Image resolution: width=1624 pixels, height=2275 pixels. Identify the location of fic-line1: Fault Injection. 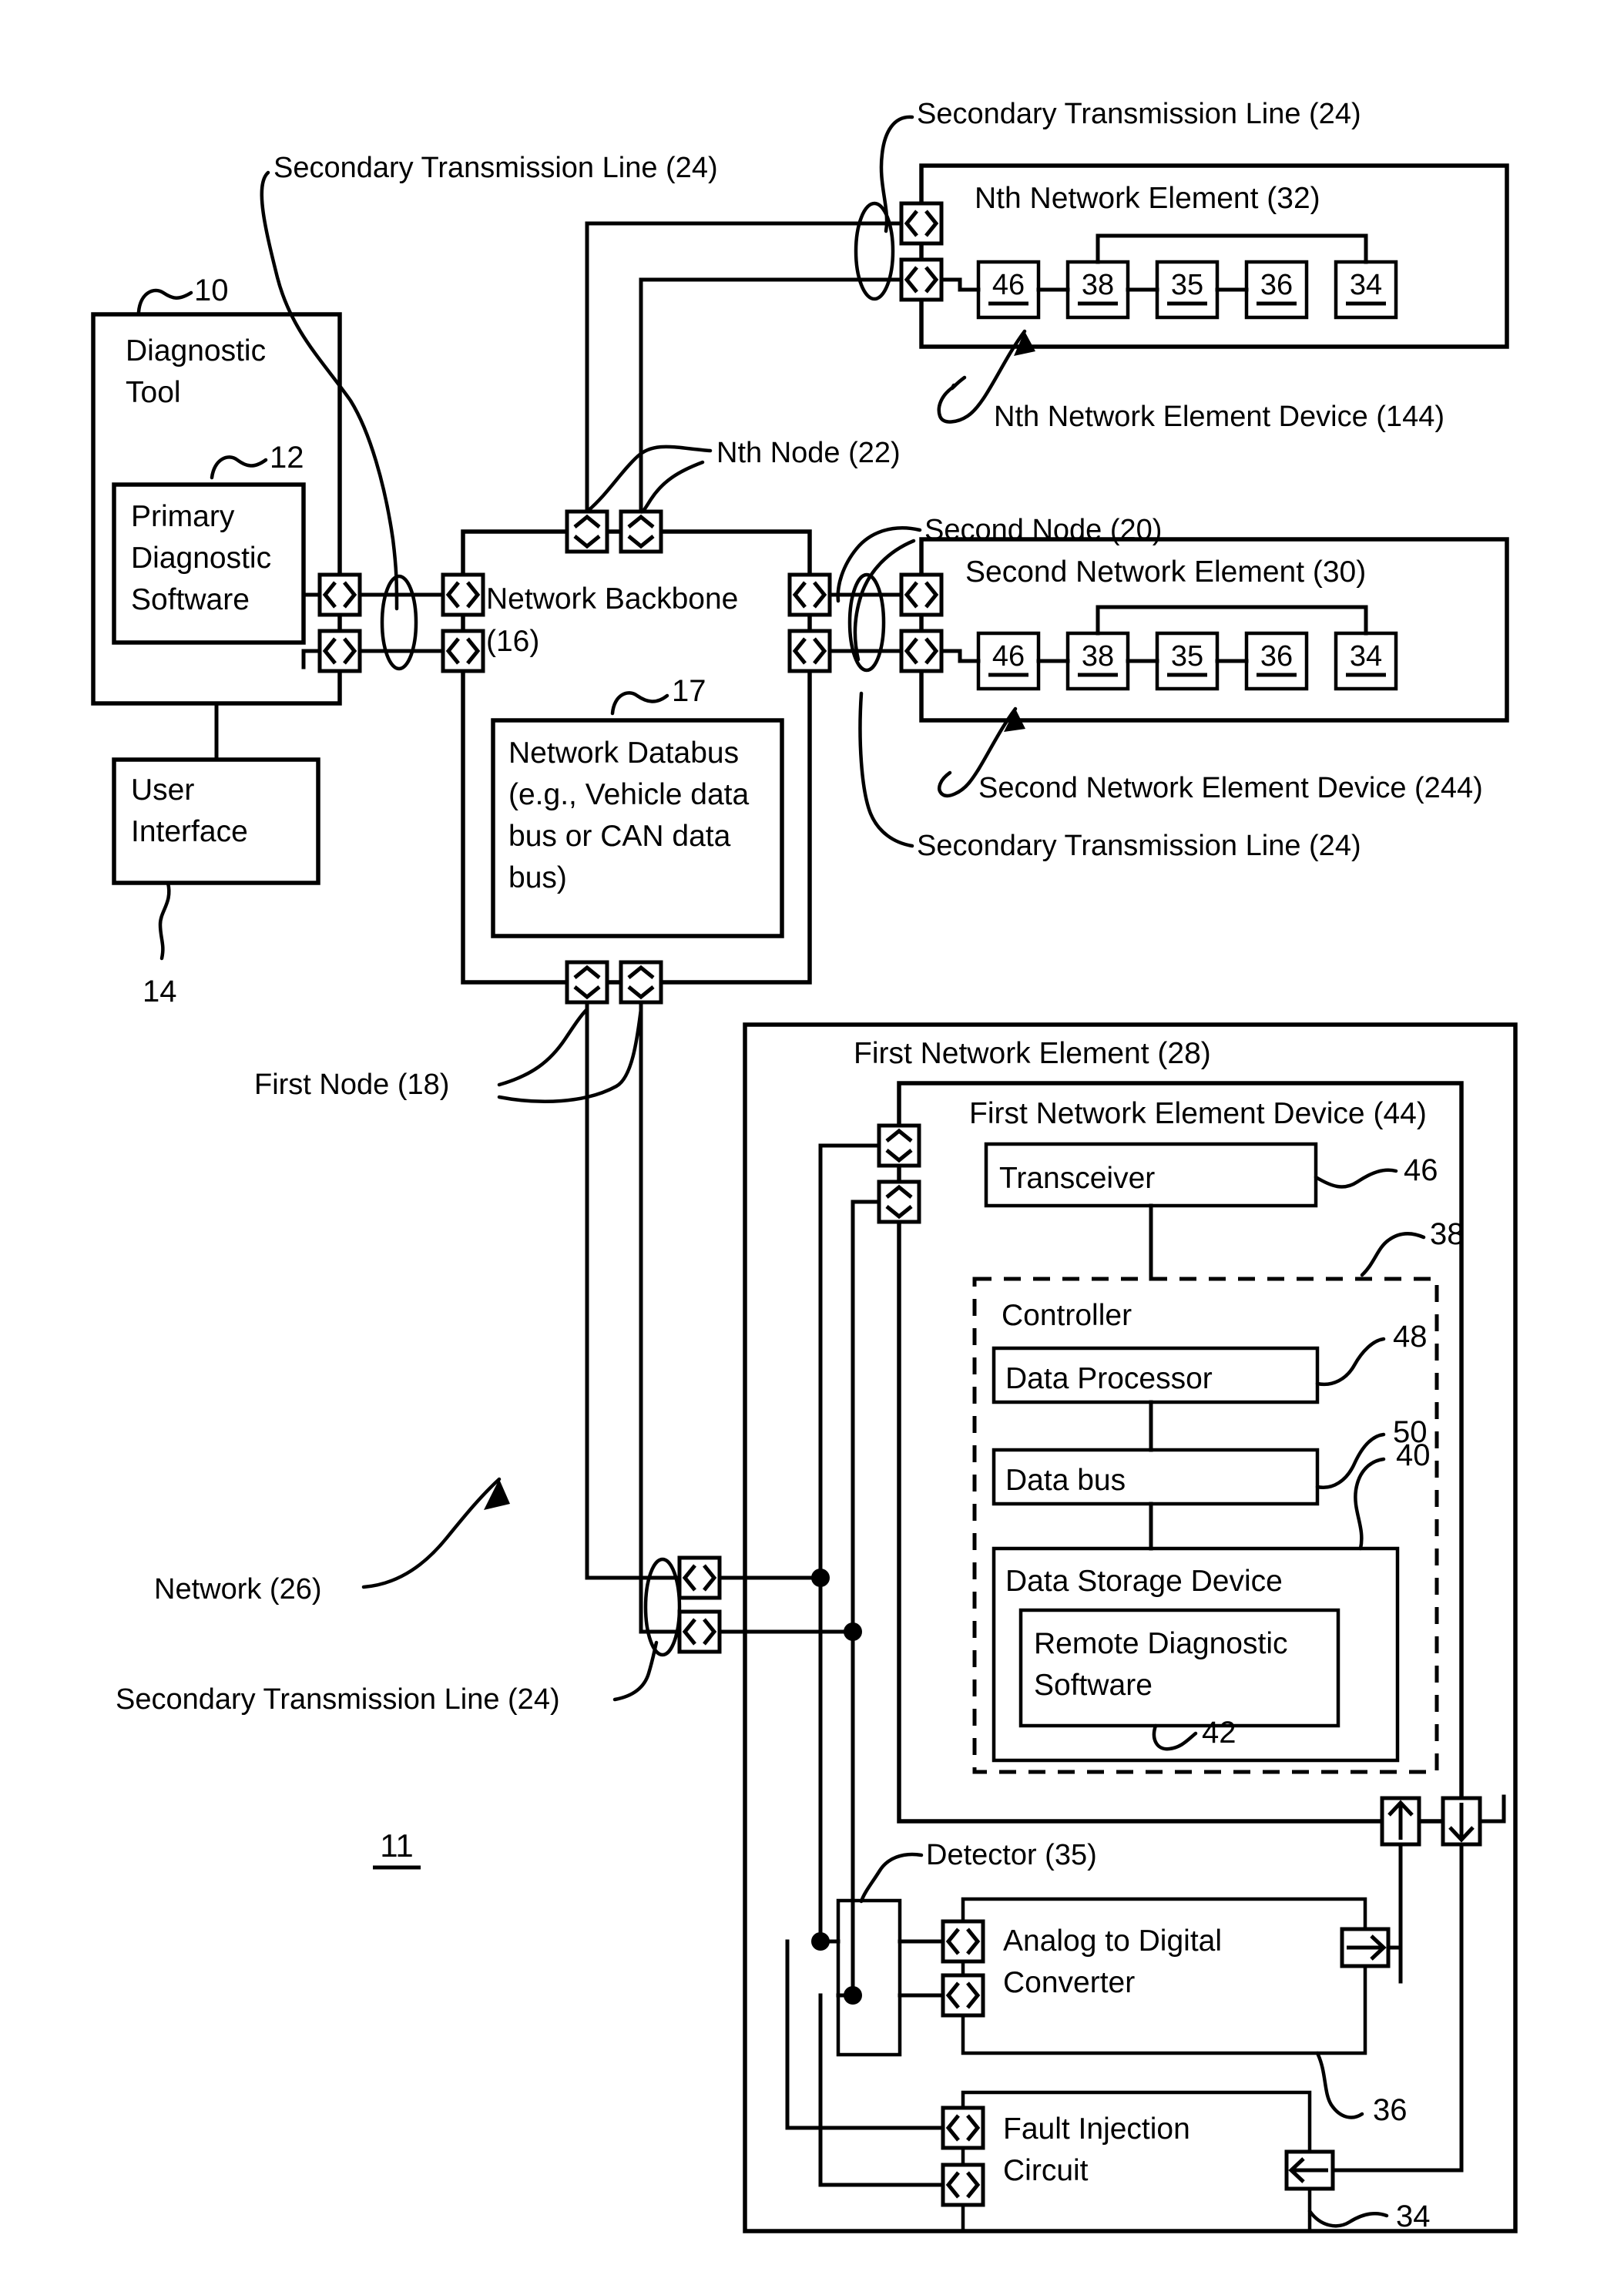
(1096, 2129).